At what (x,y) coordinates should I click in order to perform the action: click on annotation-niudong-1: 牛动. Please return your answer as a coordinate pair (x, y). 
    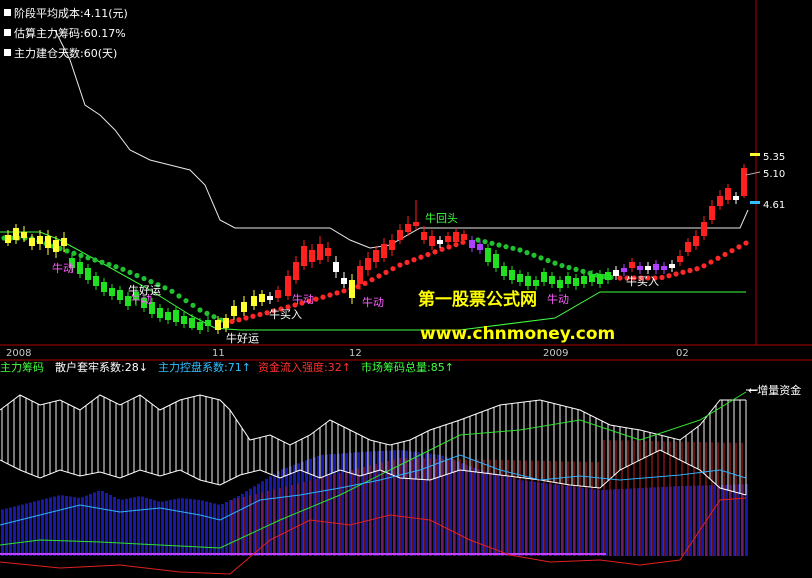
    Looking at the image, I should click on (63, 268).